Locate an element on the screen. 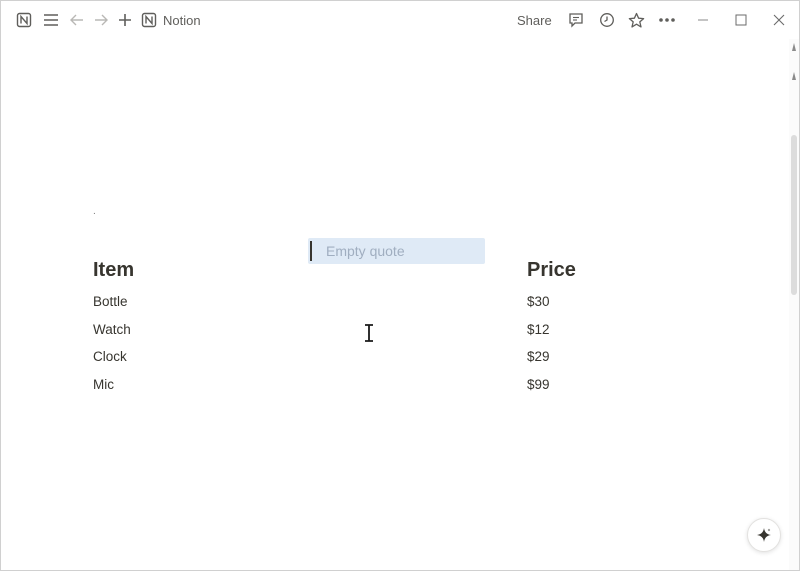  arrow-right-icon is located at coordinates (101, 20).